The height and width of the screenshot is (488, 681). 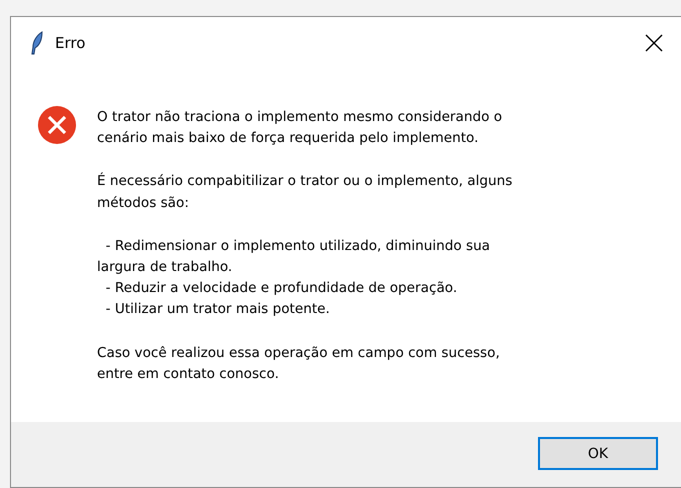 What do you see at coordinates (57, 125) in the screenshot?
I see `error-icon` at bounding box center [57, 125].